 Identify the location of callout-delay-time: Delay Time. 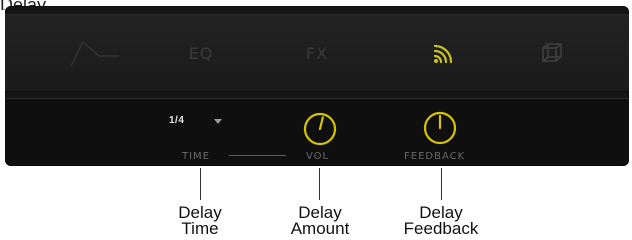
(200, 221).